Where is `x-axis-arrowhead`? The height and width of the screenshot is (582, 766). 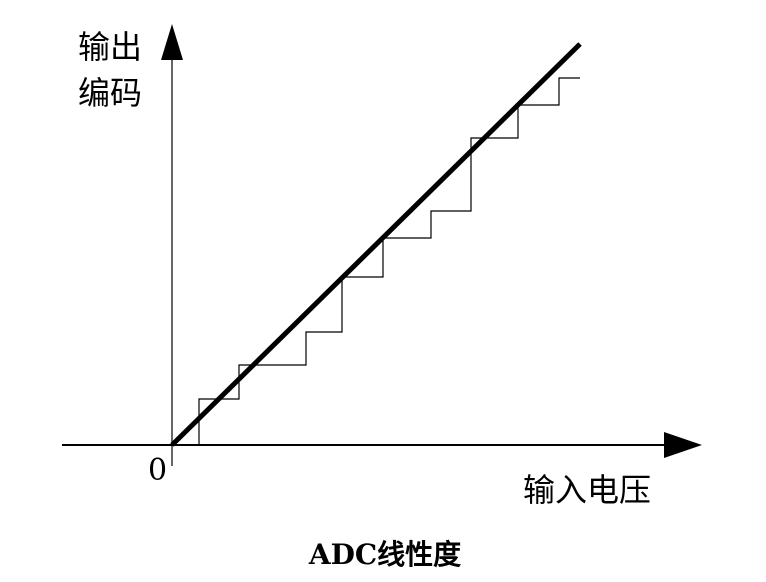
x-axis-arrowhead is located at coordinates (683, 445).